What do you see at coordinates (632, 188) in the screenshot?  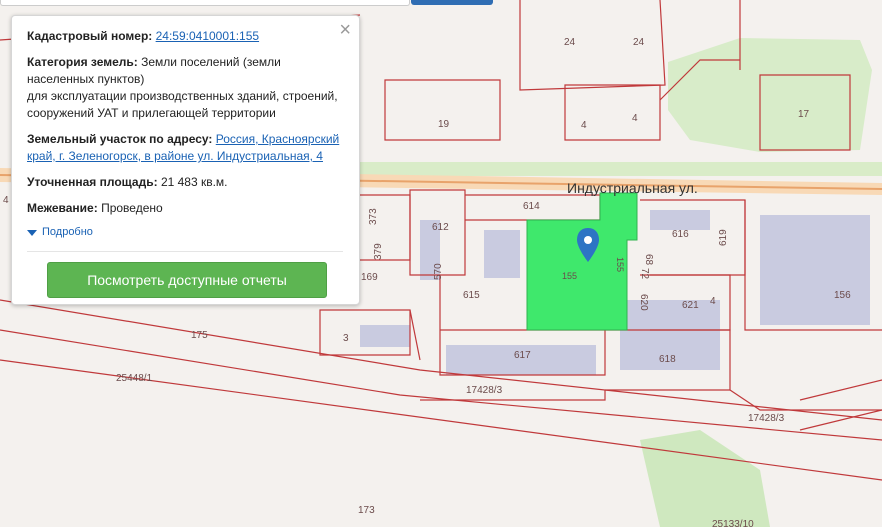 I see `street-label: Индустриальная ул.` at bounding box center [632, 188].